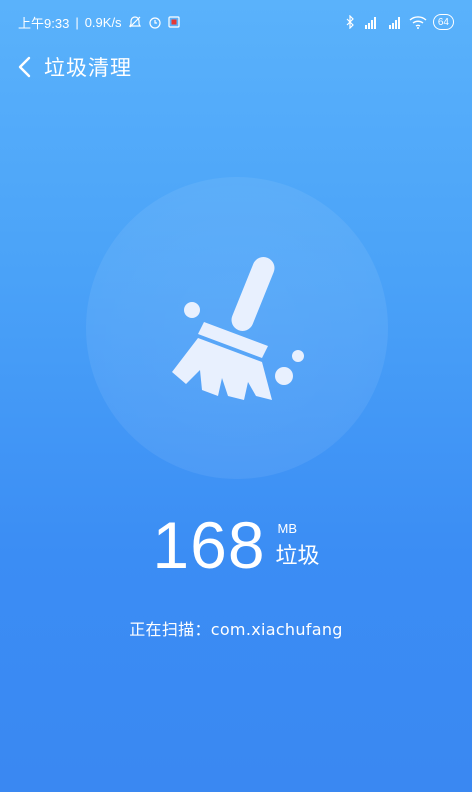  I want to click on status-time: 上午9:33, so click(44, 23).